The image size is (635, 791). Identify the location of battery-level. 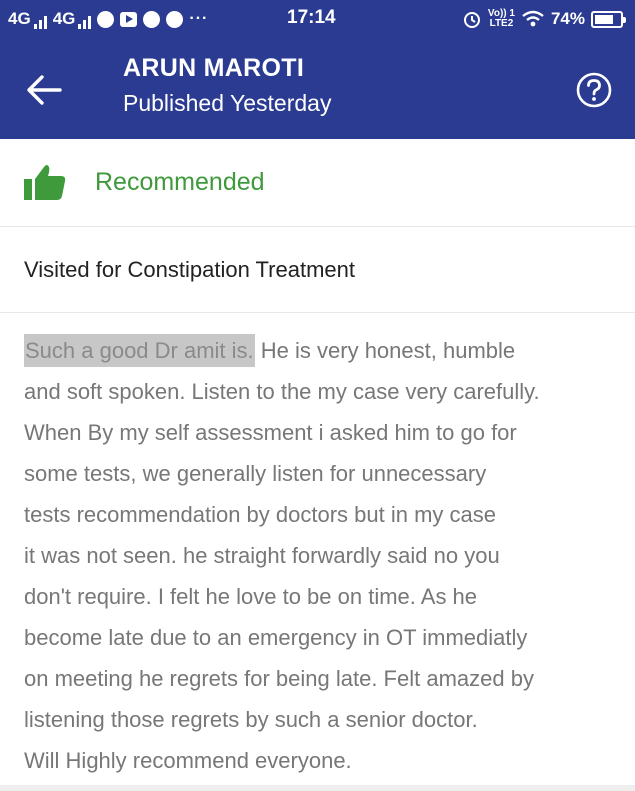
(604, 19).